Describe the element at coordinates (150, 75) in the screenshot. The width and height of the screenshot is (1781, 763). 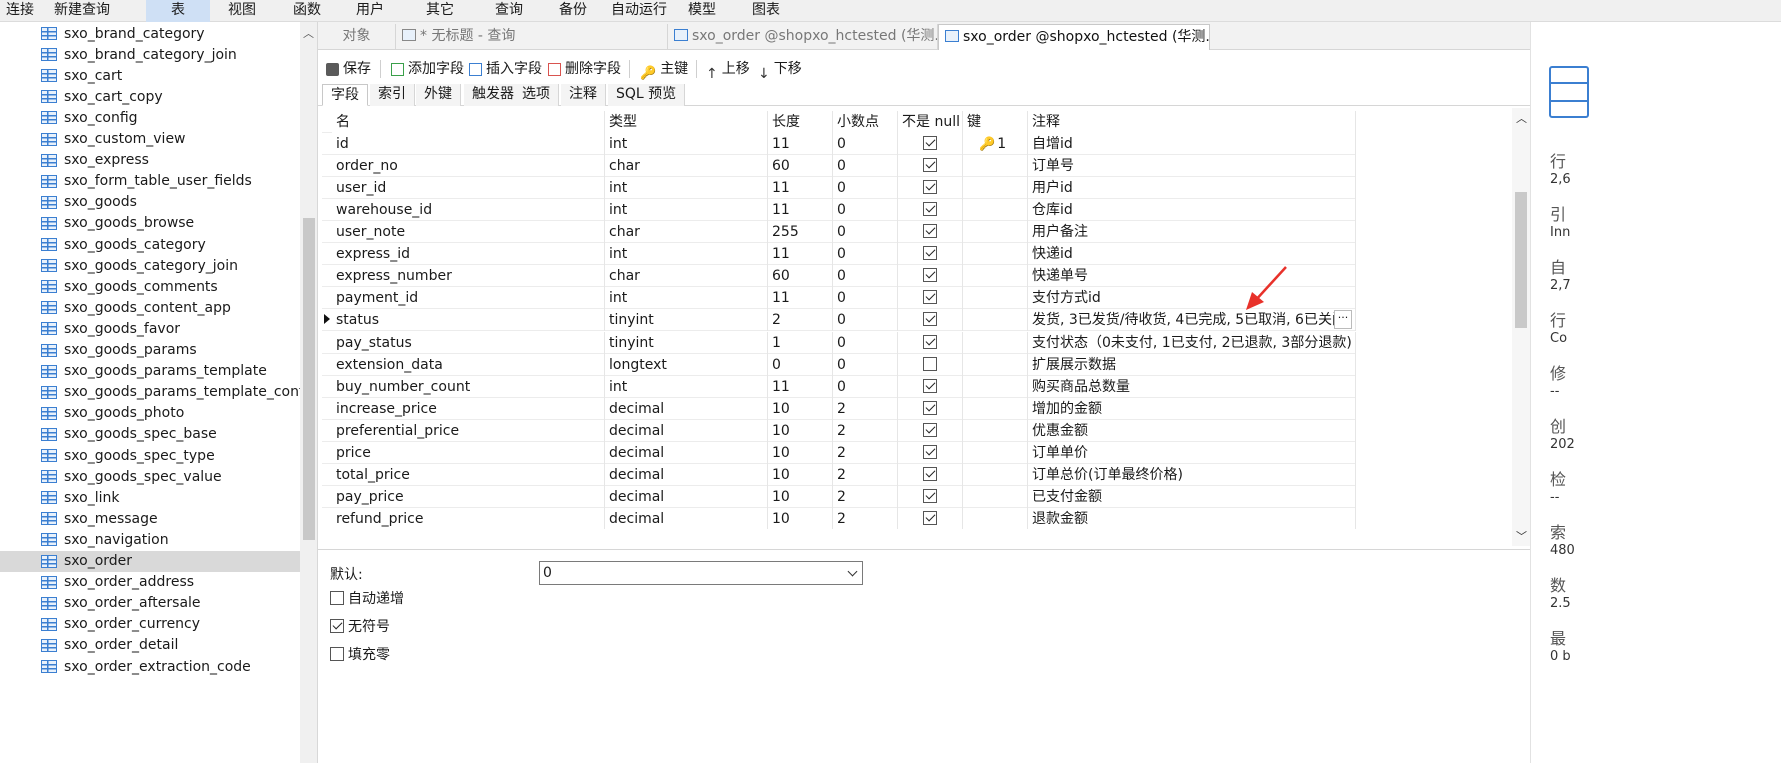
I see `tree-item: sxo_cart` at that location.